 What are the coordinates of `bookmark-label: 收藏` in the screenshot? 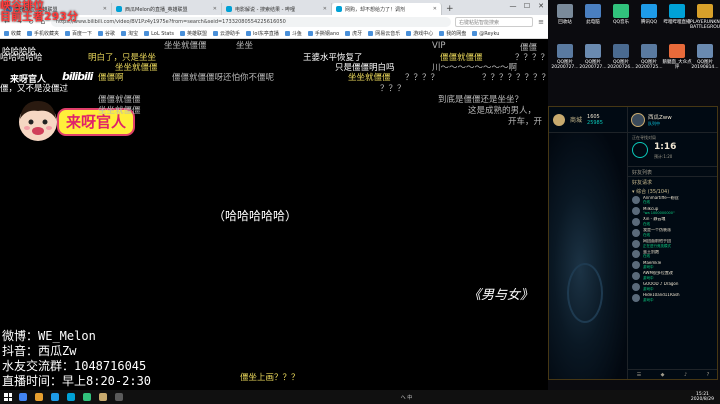 It's located at (16, 34).